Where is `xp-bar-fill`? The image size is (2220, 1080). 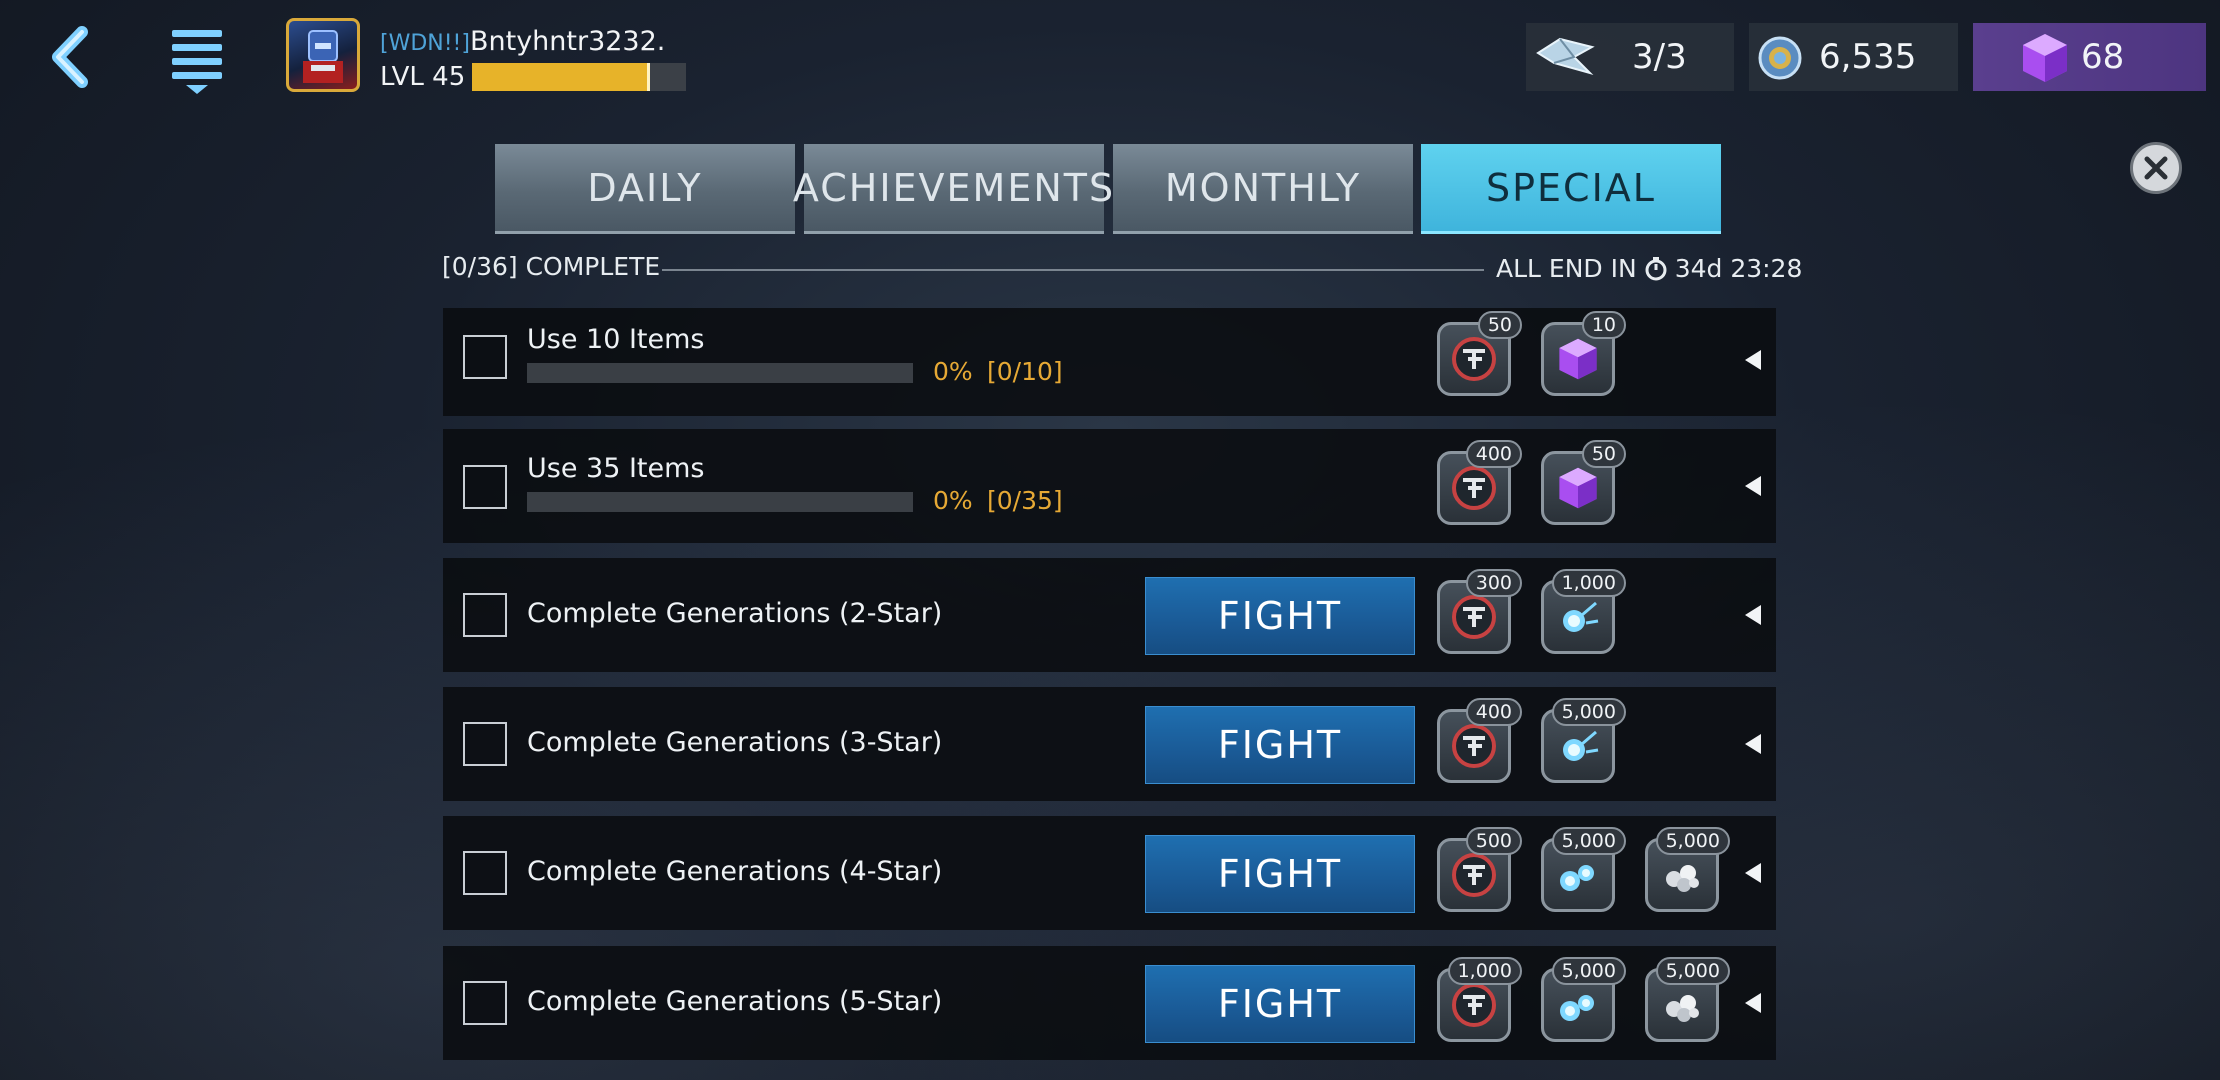 xp-bar-fill is located at coordinates (561, 77).